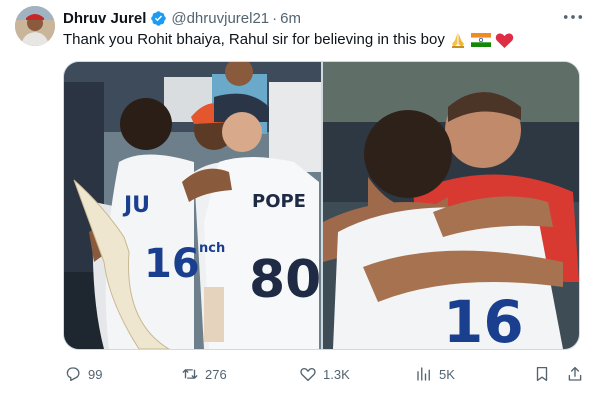 The width and height of the screenshot is (600, 404). Describe the element at coordinates (423, 374) in the screenshot. I see `views-chart-icon` at that location.